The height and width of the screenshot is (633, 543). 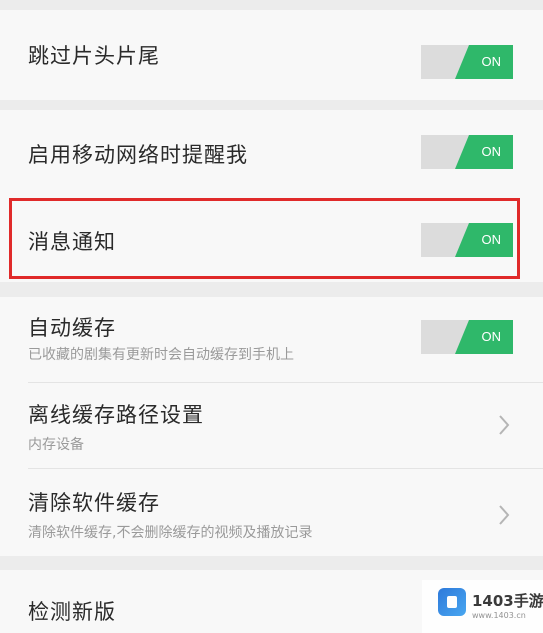 What do you see at coordinates (170, 533) in the screenshot?
I see `setting-subtitle: 清除软件缓存,不会删除缓存的视频及播放记录` at bounding box center [170, 533].